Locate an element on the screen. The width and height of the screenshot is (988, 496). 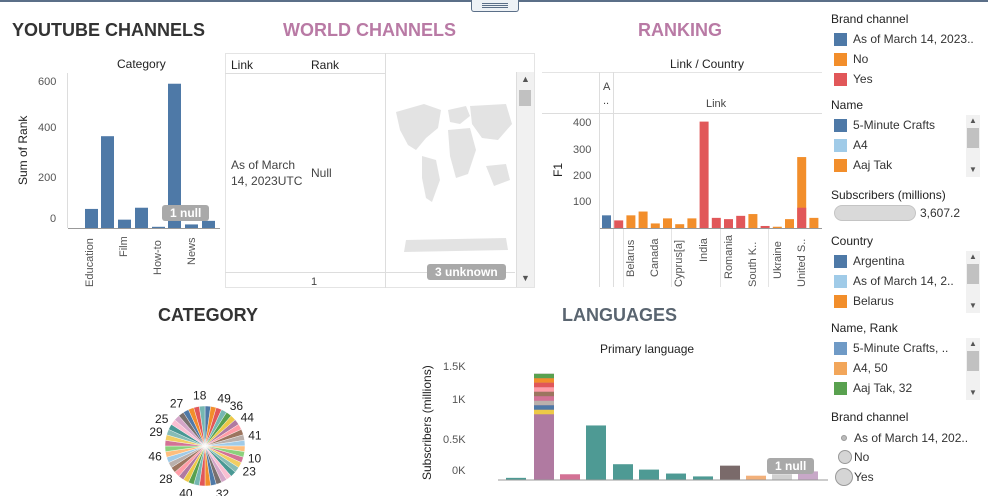
legend-name-item: Aaj Tak is located at coordinates (863, 165).